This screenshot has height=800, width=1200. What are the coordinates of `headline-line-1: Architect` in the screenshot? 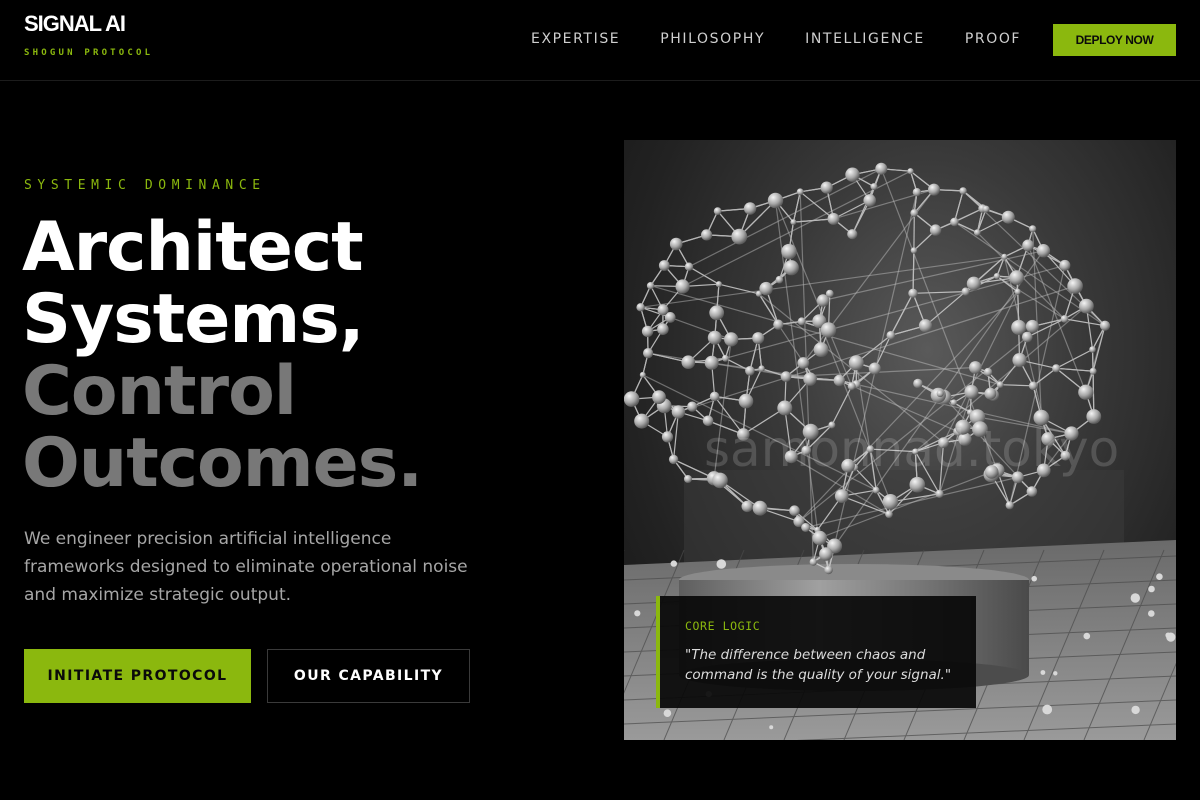 It's located at (193, 247).